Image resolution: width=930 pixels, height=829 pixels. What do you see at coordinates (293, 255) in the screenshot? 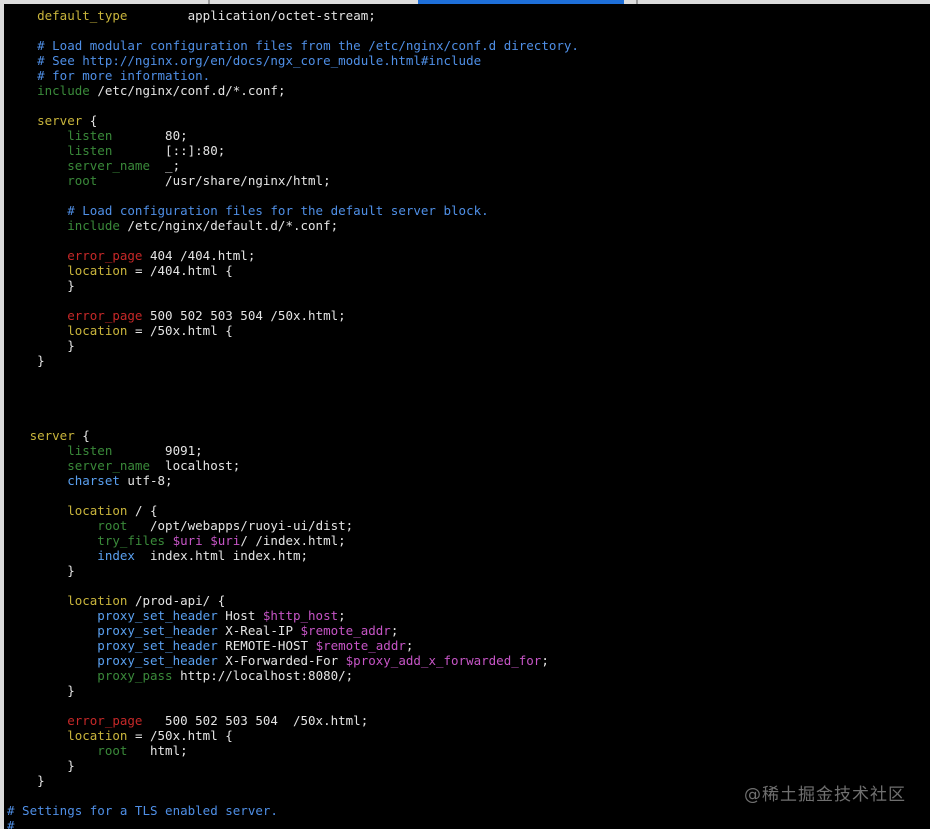
I see `code-line: error_page 404 /404.html;` at bounding box center [293, 255].